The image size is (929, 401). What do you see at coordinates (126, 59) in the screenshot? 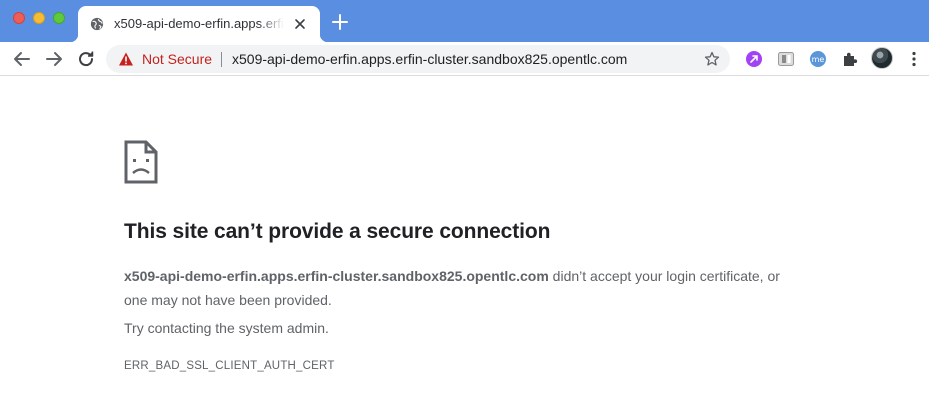
I see `warning-icon` at bounding box center [126, 59].